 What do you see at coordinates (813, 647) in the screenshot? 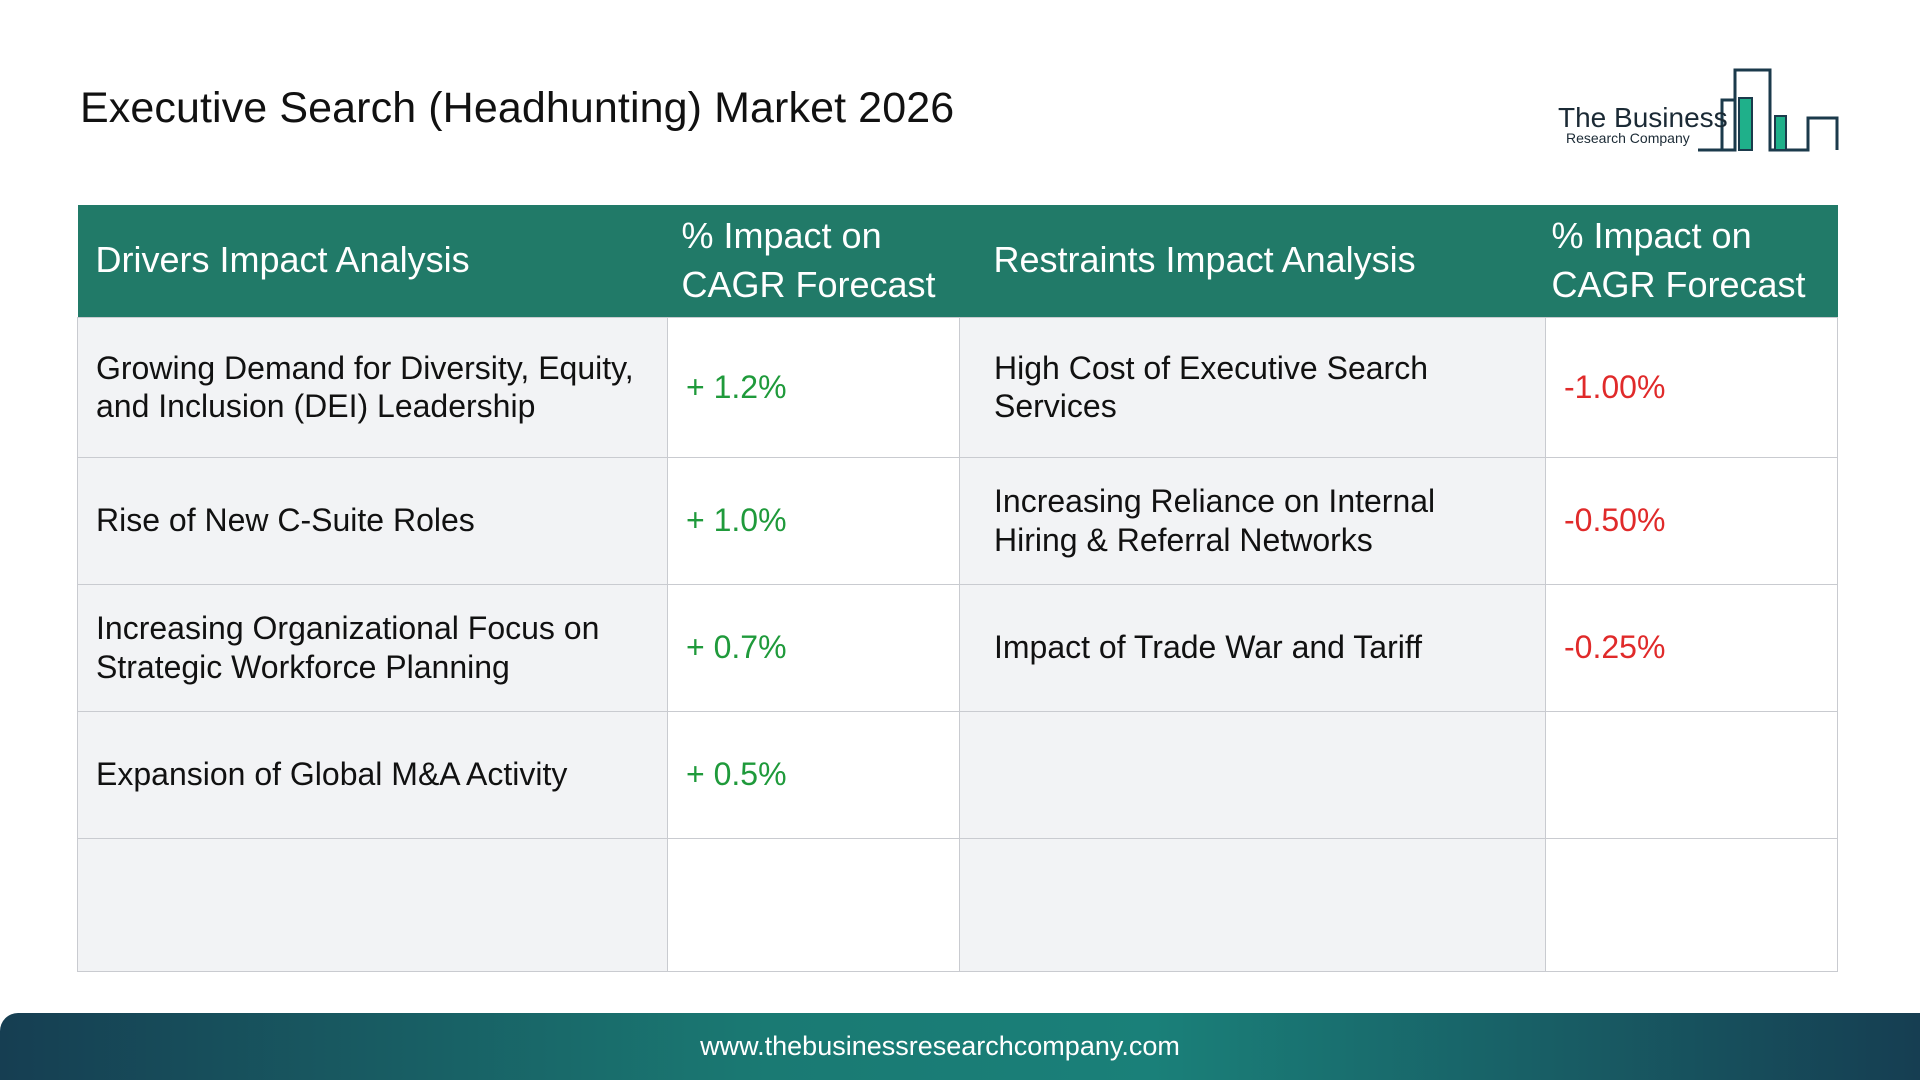
I see `driver-impact-cell: + 0.7%` at bounding box center [813, 647].